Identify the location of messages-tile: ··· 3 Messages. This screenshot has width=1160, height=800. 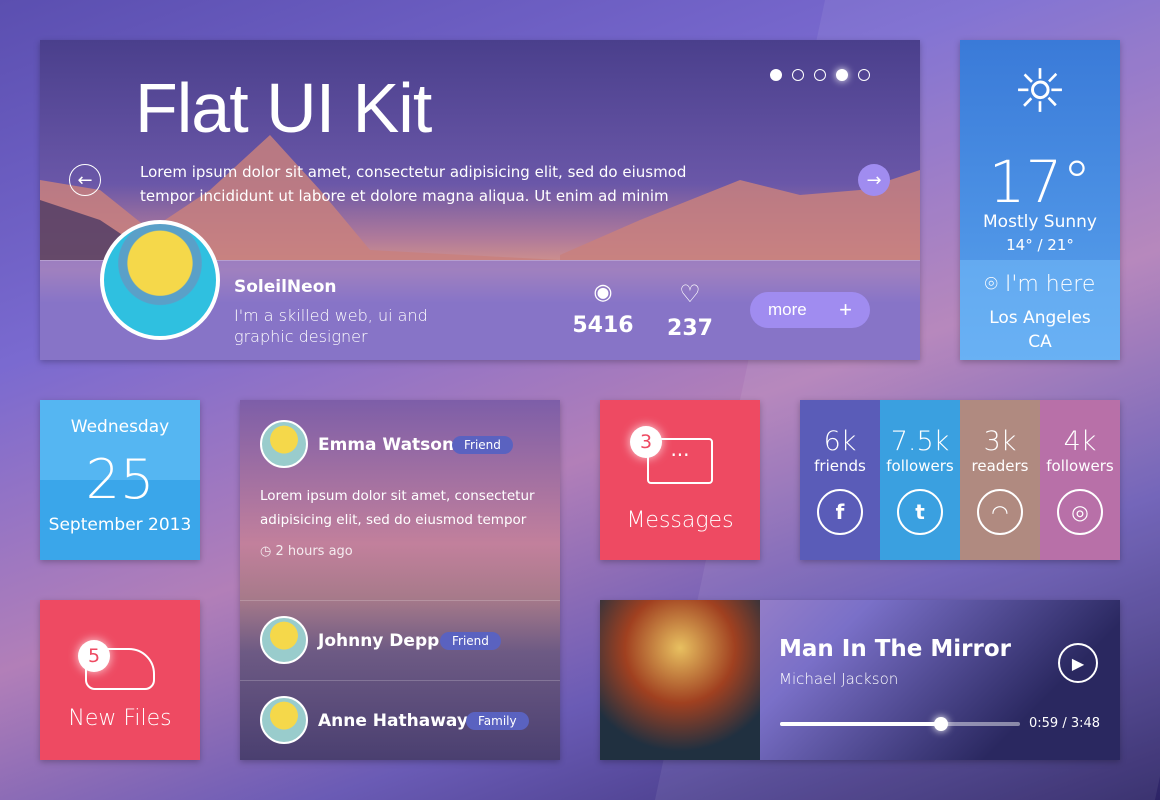
(680, 480).